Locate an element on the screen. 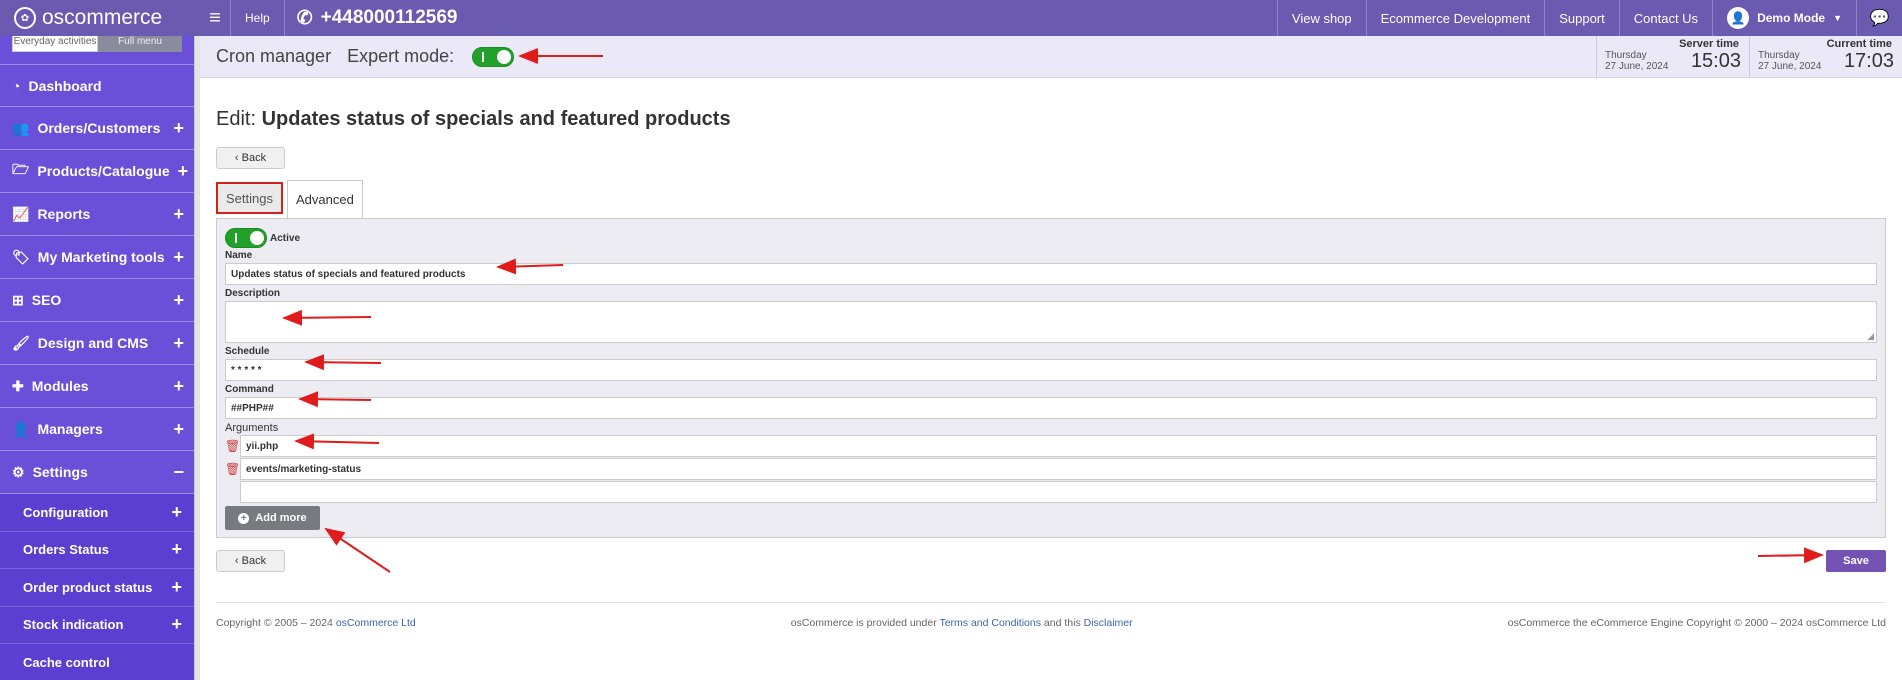 This screenshot has width=1902, height=680. view-shop-link: View shop is located at coordinates (1321, 18).